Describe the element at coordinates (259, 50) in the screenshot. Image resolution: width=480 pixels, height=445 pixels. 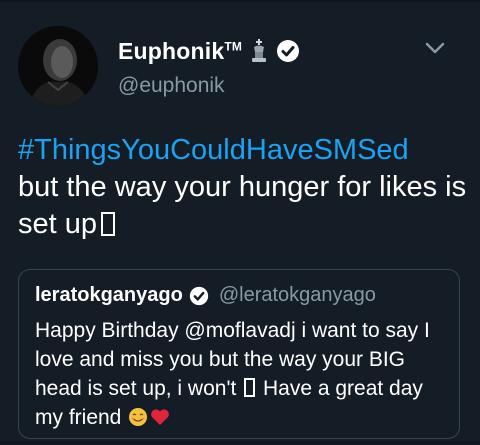
I see `chess-king-icon` at that location.